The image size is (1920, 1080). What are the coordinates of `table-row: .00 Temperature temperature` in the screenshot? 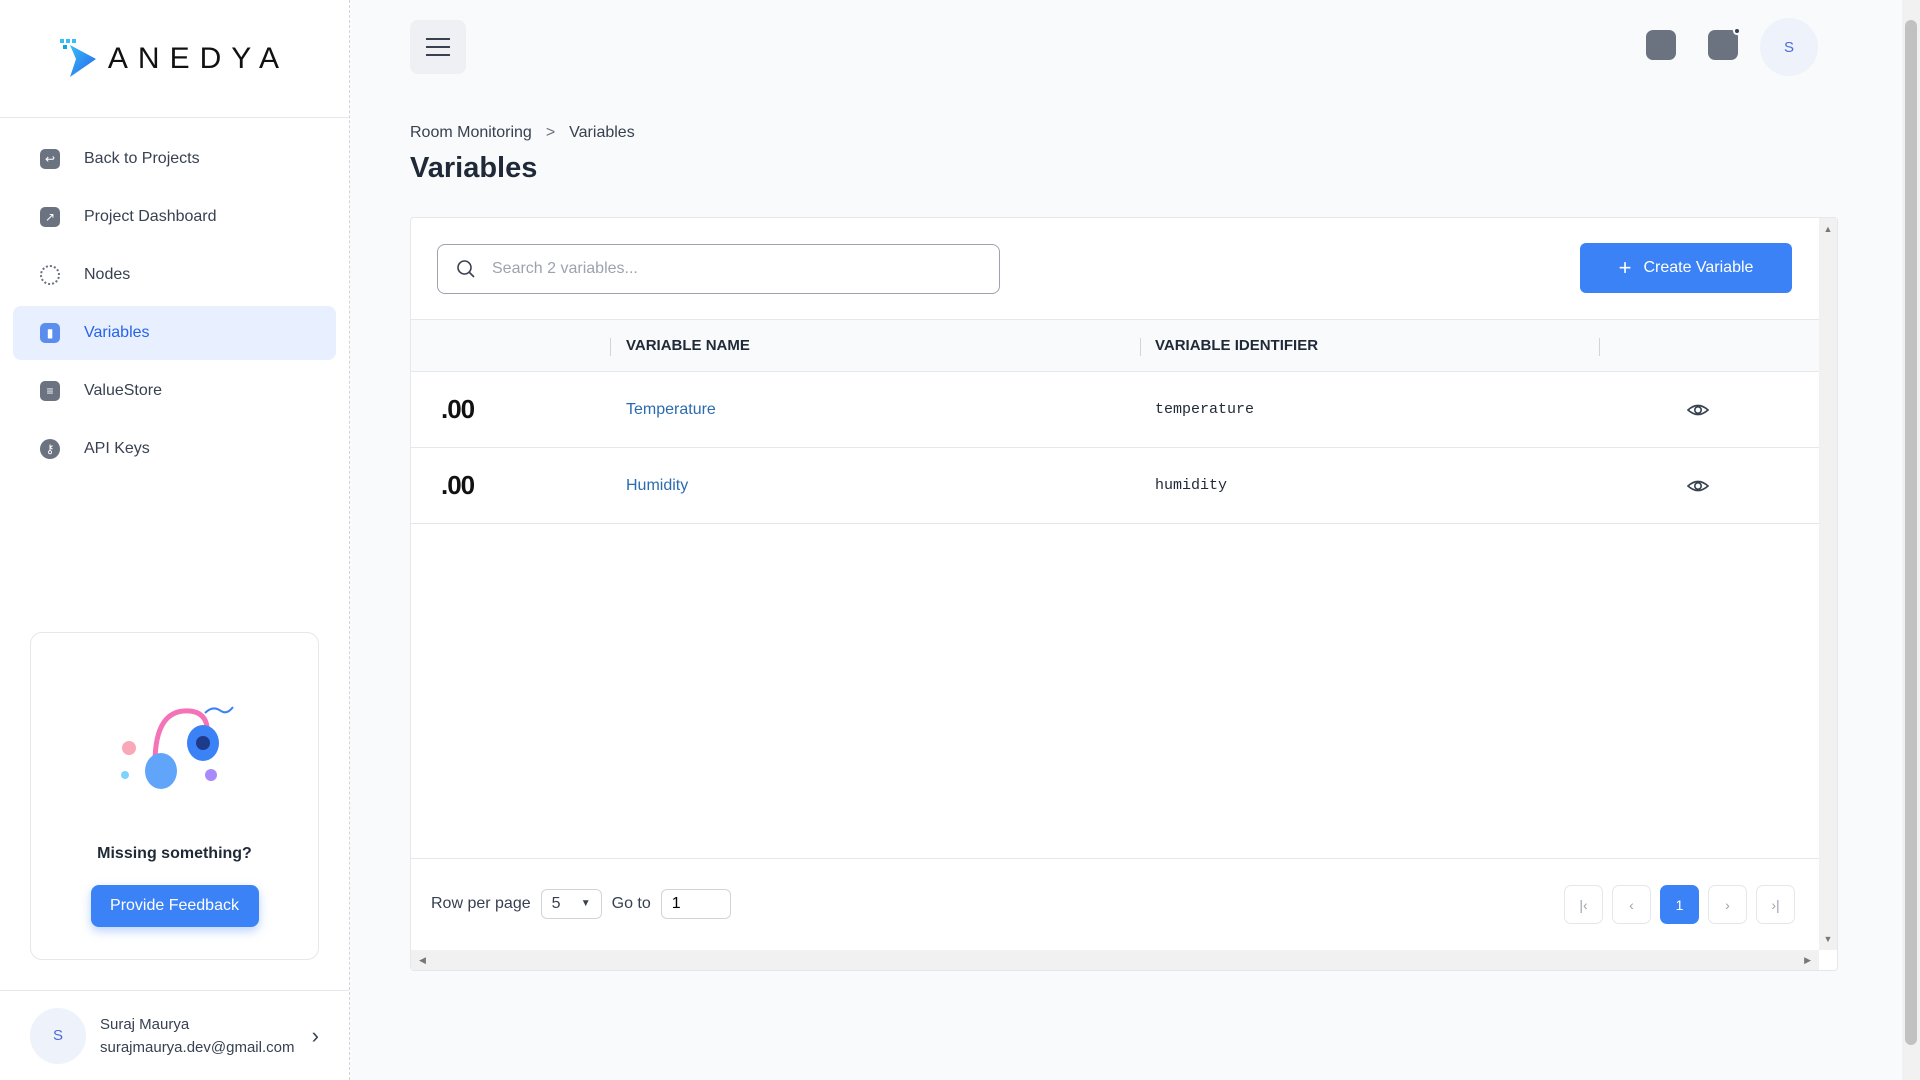 It's located at (1115, 410).